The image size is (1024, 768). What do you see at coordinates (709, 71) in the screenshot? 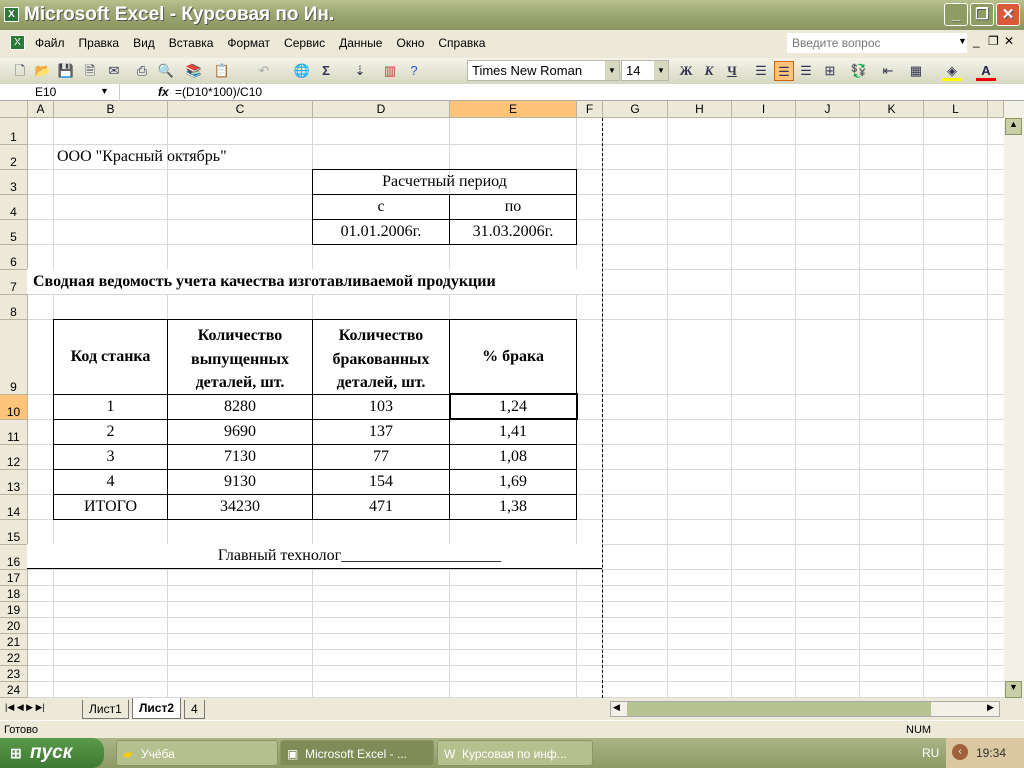
I see `italic-button: К` at bounding box center [709, 71].